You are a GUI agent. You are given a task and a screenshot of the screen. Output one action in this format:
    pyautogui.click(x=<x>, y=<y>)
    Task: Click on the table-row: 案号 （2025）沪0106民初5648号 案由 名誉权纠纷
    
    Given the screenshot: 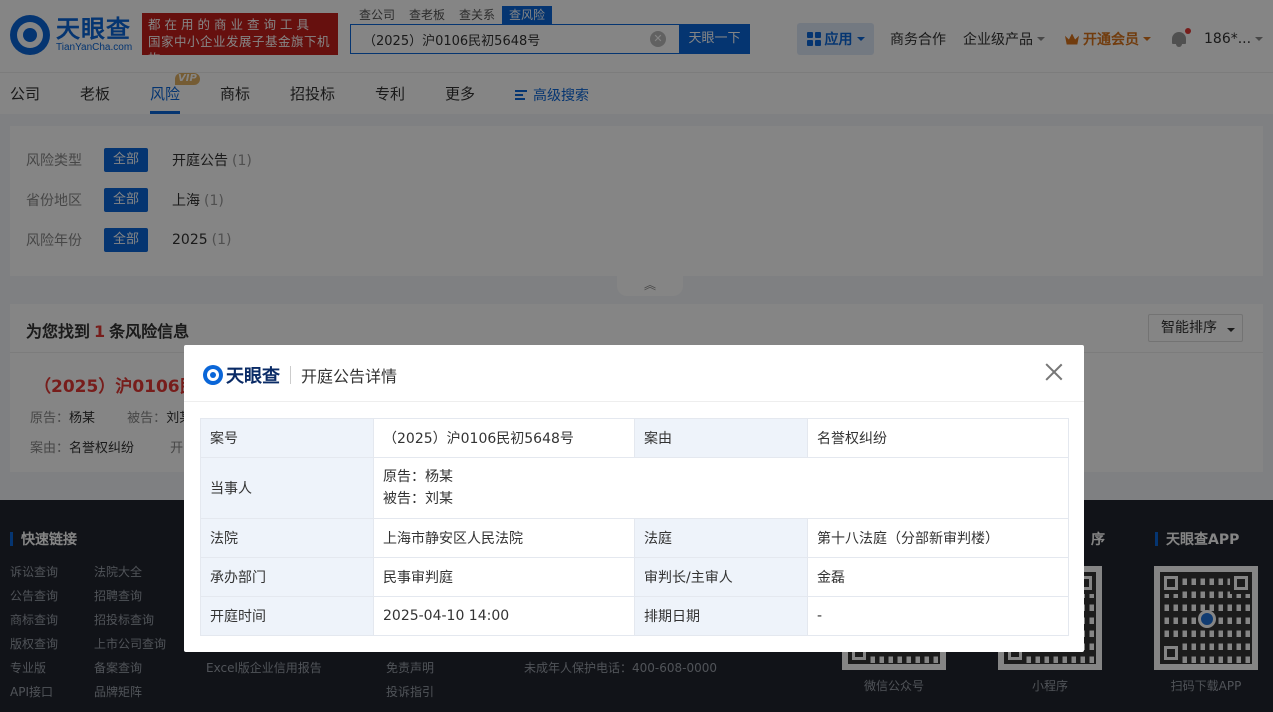 What is the action you would take?
    pyautogui.click(x=634, y=438)
    